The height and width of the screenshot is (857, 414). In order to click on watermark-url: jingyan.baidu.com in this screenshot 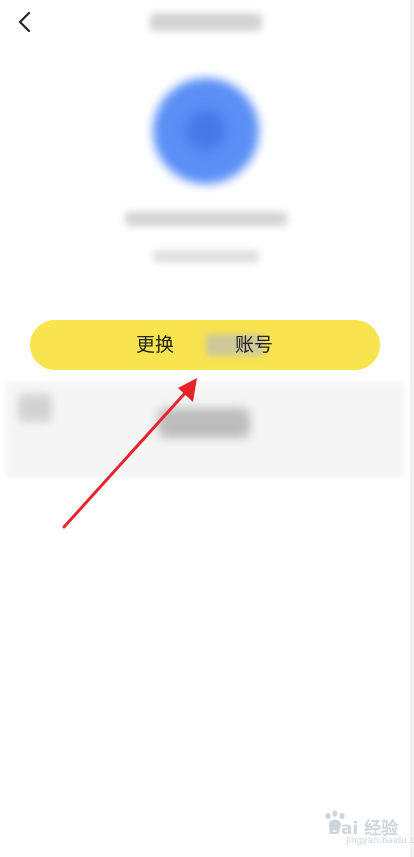, I will do `click(380, 841)`.